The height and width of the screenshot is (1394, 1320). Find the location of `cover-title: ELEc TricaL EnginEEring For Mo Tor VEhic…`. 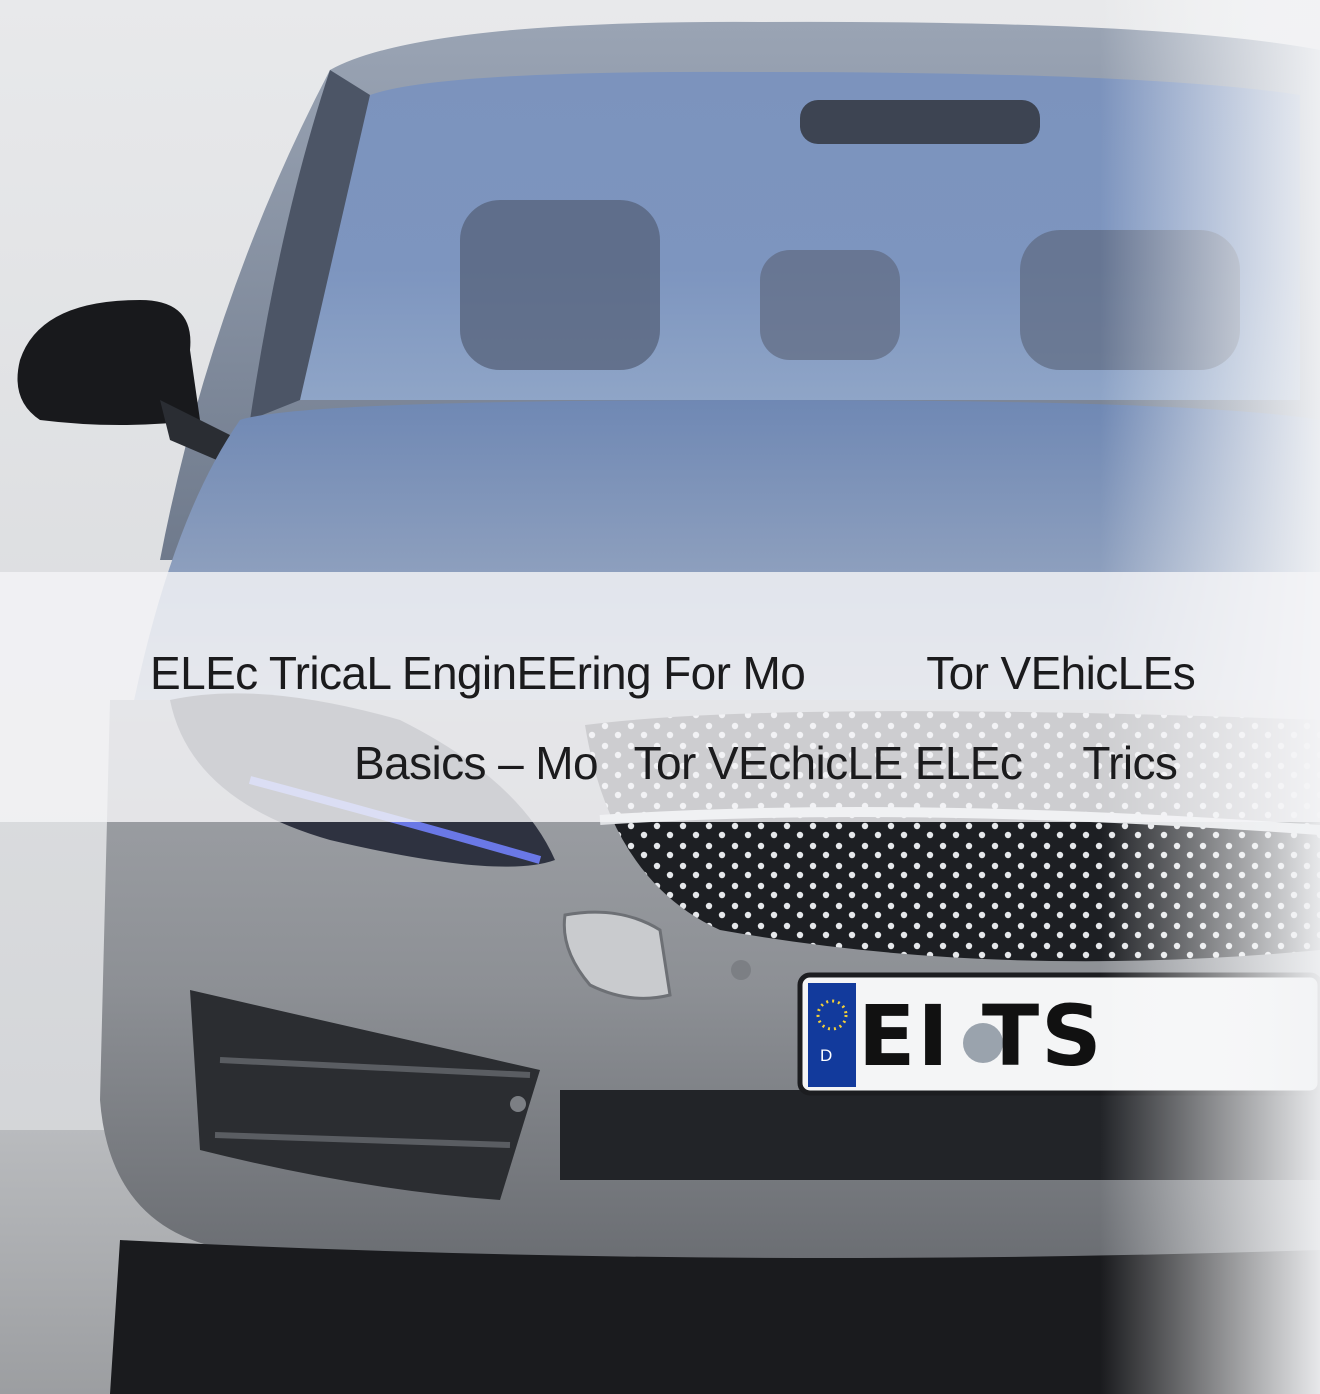

cover-title: ELEc TricaL EnginEEring For Mo Tor VEhic… is located at coordinates (673, 673).